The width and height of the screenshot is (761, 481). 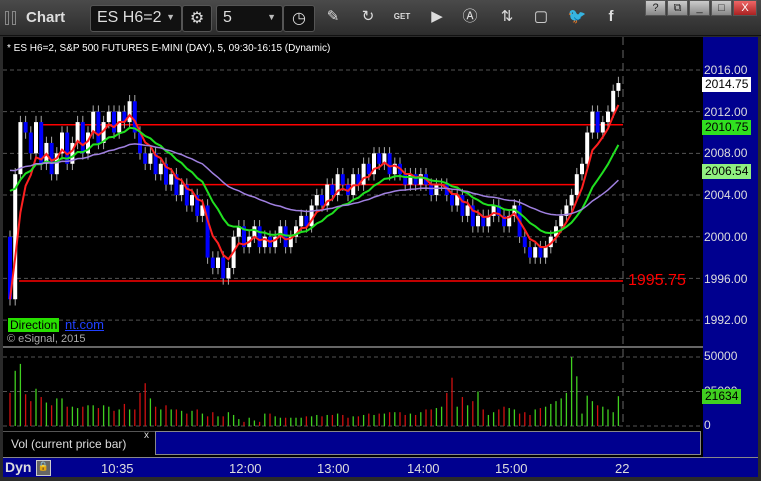 I want to click on ma-price-tag: 2006.54, so click(x=727, y=171).